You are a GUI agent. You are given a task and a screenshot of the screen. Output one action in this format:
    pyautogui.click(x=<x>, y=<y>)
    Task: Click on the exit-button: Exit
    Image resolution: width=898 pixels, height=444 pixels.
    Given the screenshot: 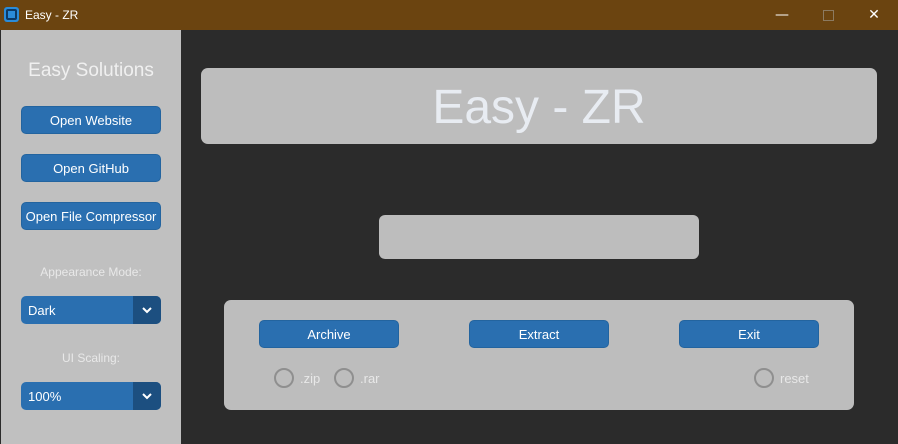 What is the action you would take?
    pyautogui.click(x=749, y=334)
    